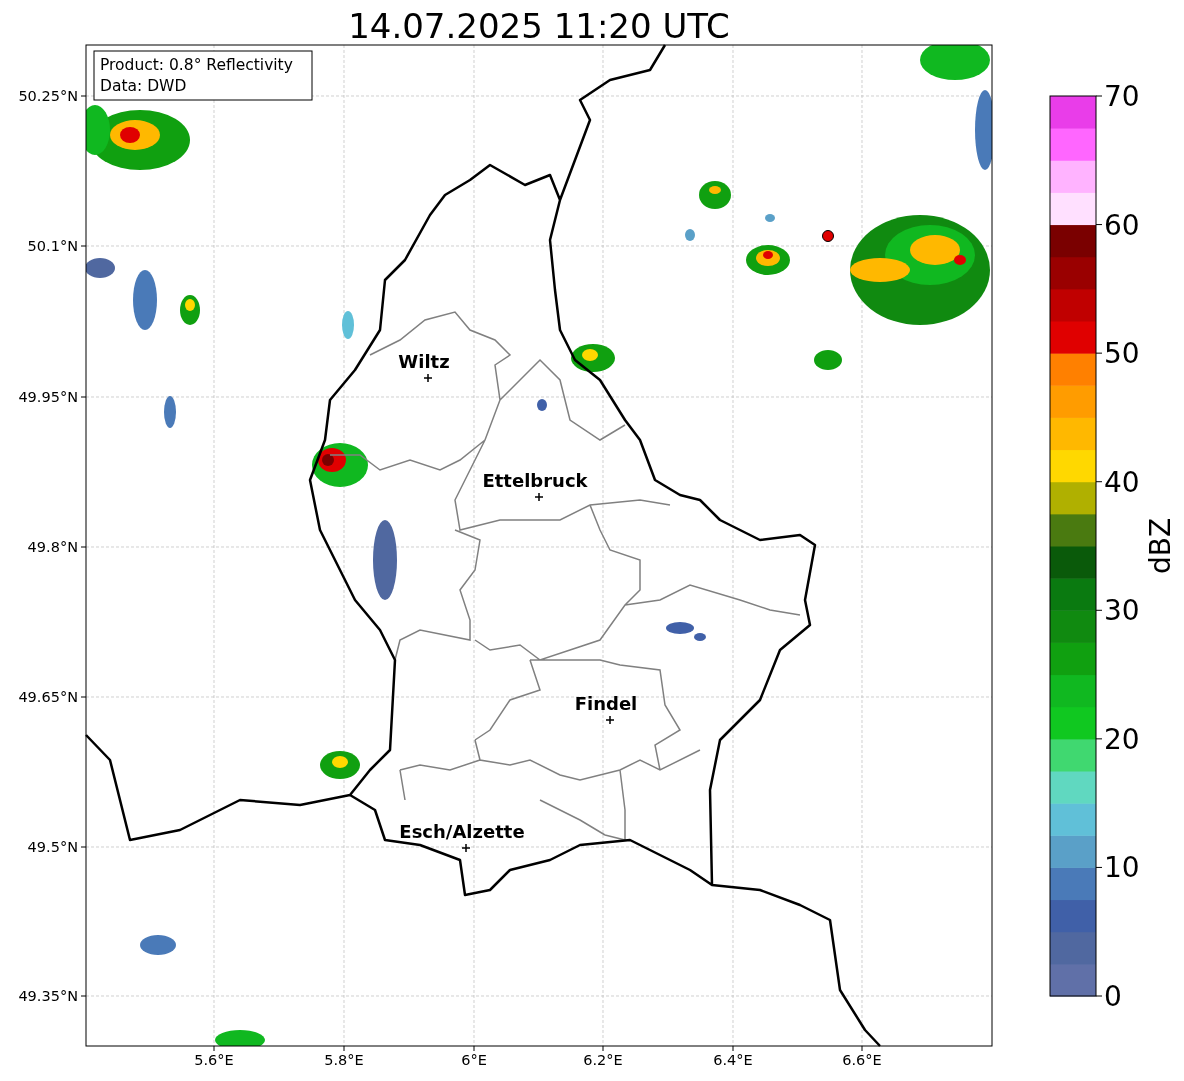  What do you see at coordinates (424, 361) in the screenshot?
I see `city-label: Wiltz` at bounding box center [424, 361].